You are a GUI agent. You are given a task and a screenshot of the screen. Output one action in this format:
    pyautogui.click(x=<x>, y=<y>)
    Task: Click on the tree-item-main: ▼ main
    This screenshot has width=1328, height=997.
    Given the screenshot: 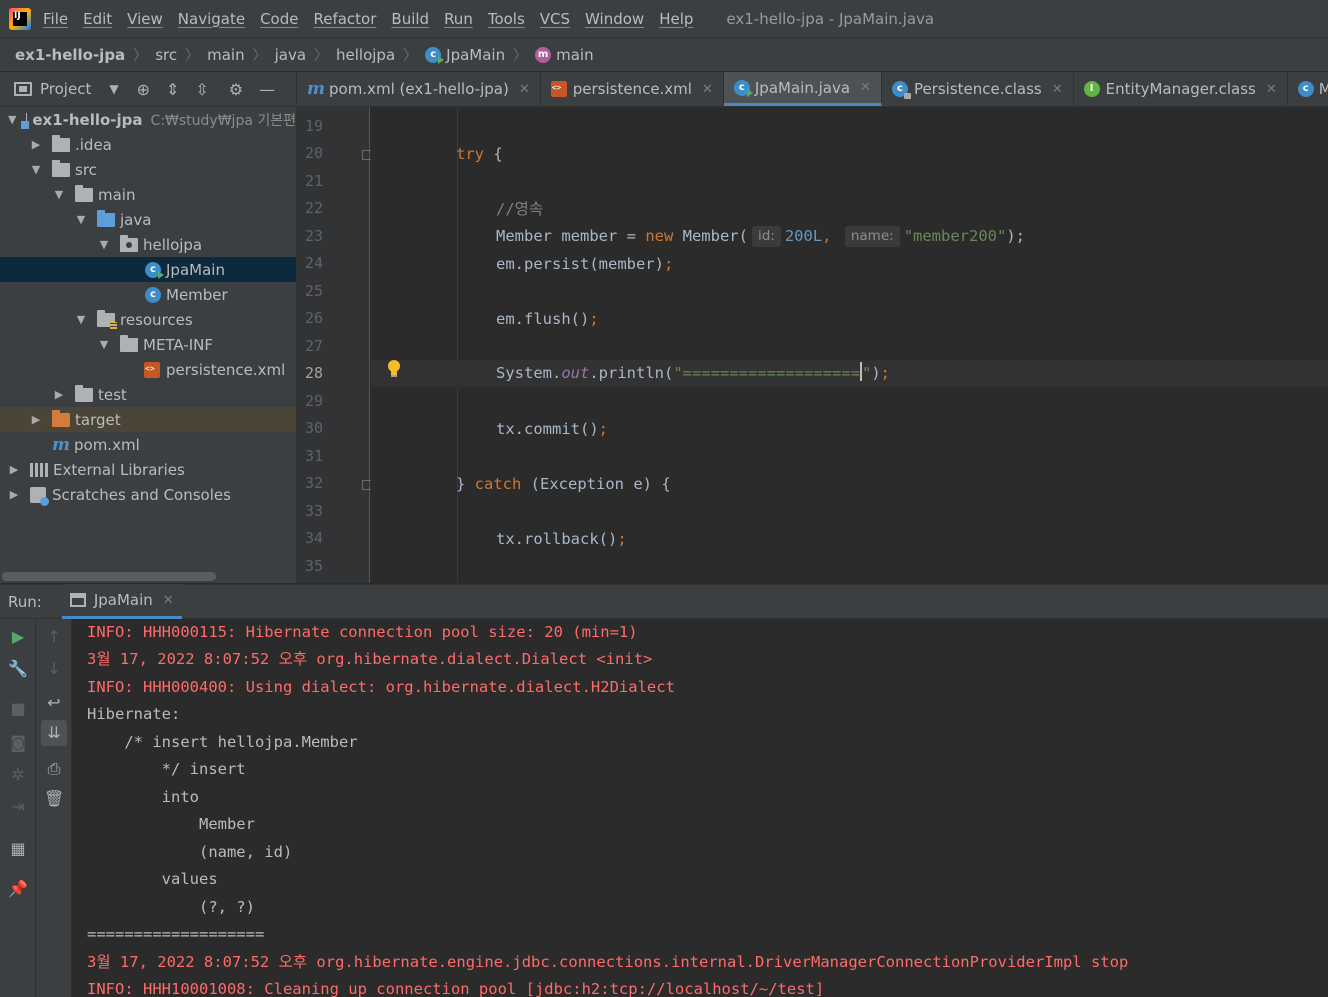 What is the action you would take?
    pyautogui.click(x=148, y=194)
    